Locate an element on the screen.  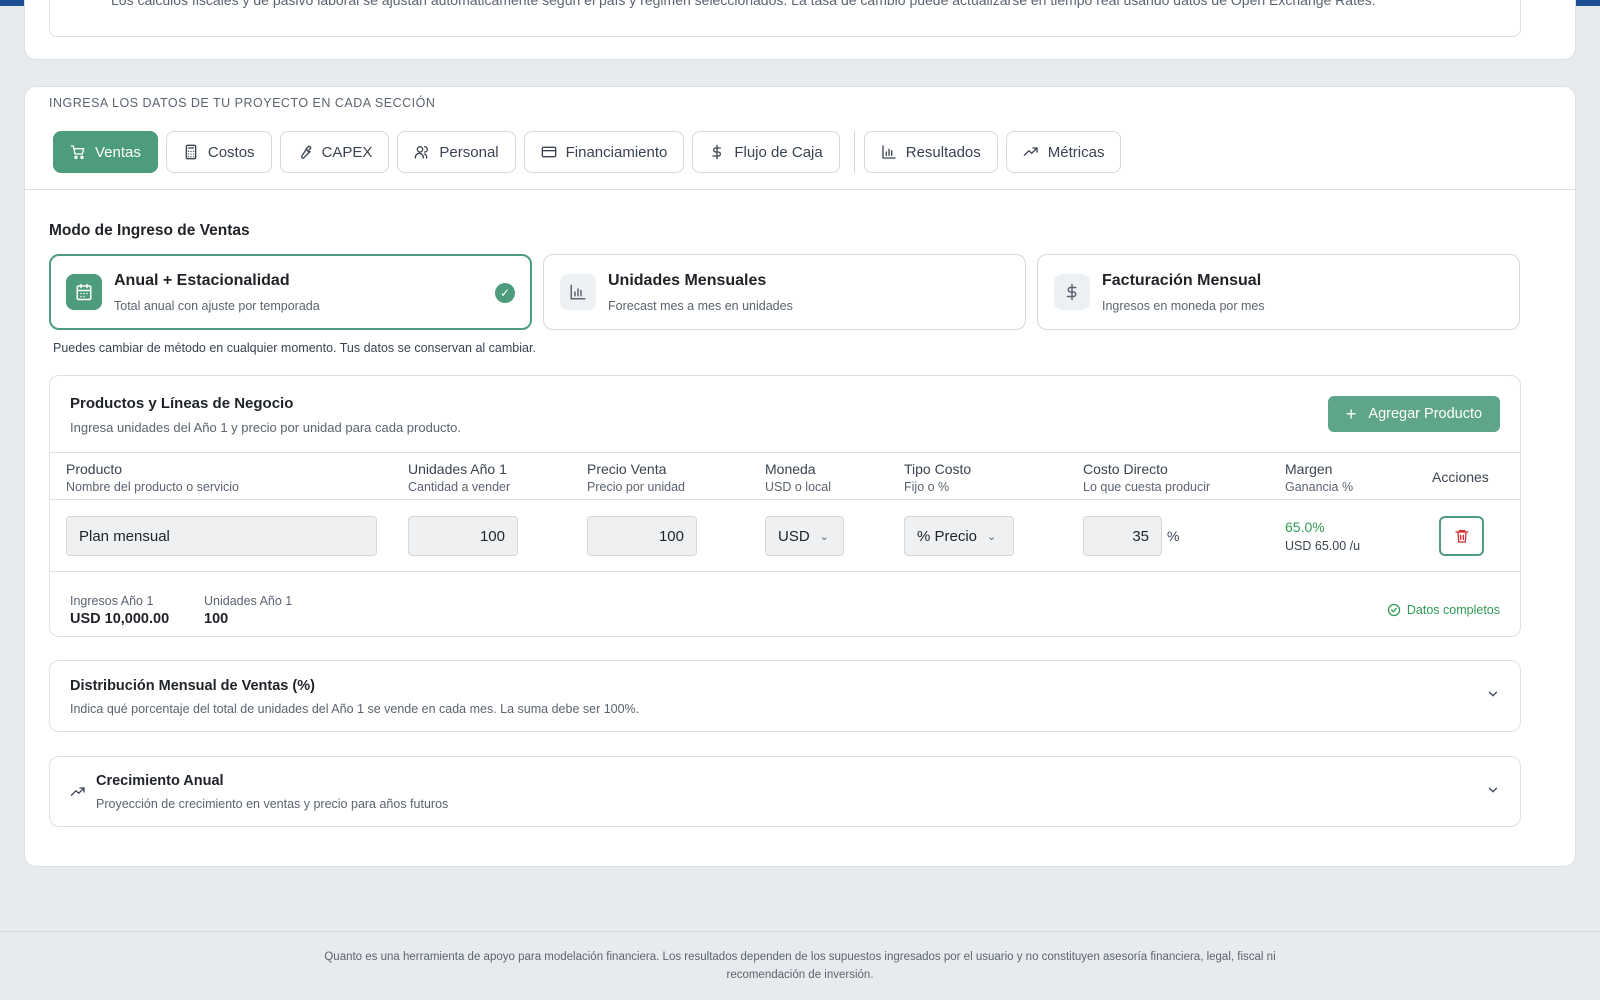
percent-symbol: % is located at coordinates (1173, 536).